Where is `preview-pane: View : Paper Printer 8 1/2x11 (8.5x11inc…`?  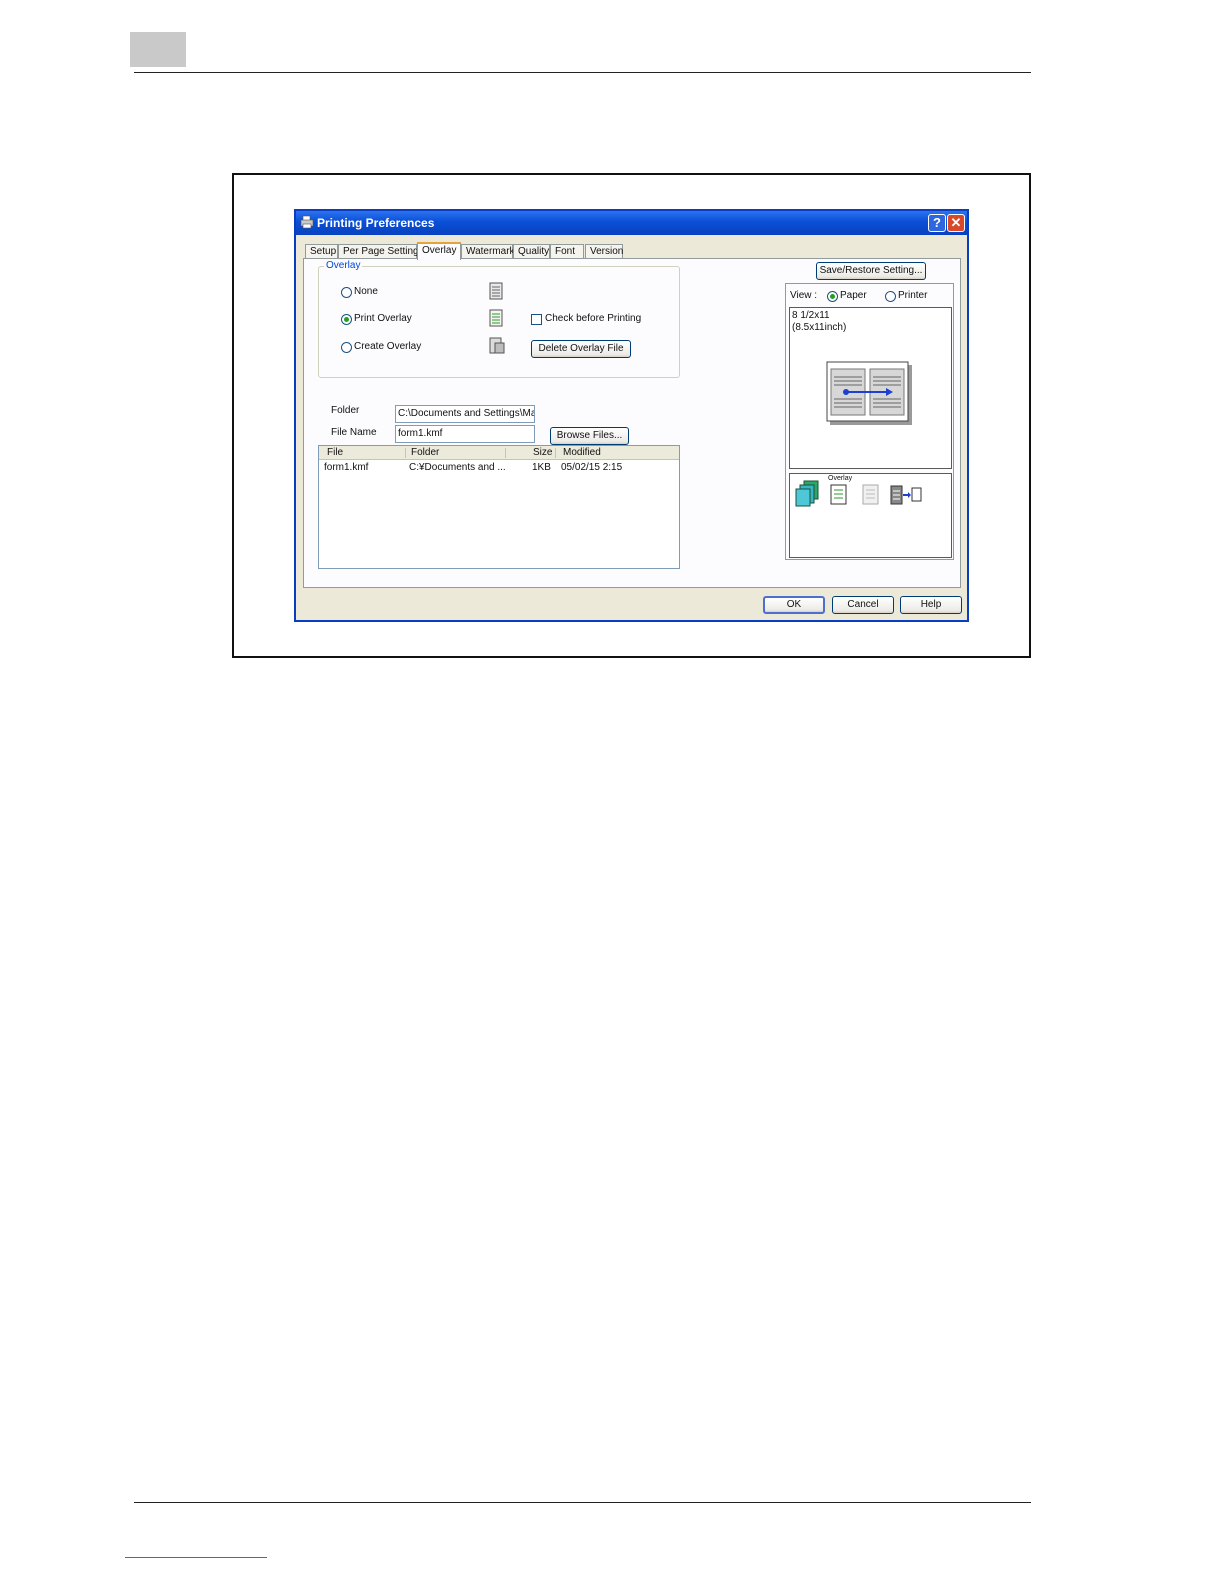
preview-pane: View : Paper Printer 8 1/2x11 (8.5x11inc… is located at coordinates (869, 421).